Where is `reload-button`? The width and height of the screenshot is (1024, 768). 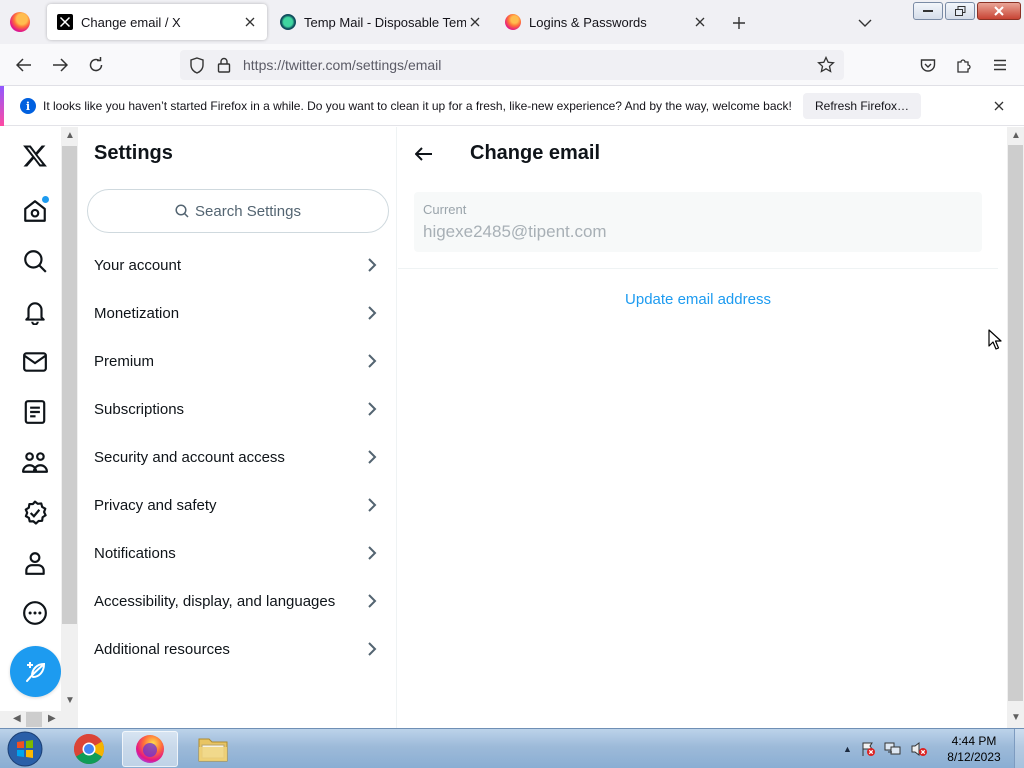
reload-button is located at coordinates (96, 65).